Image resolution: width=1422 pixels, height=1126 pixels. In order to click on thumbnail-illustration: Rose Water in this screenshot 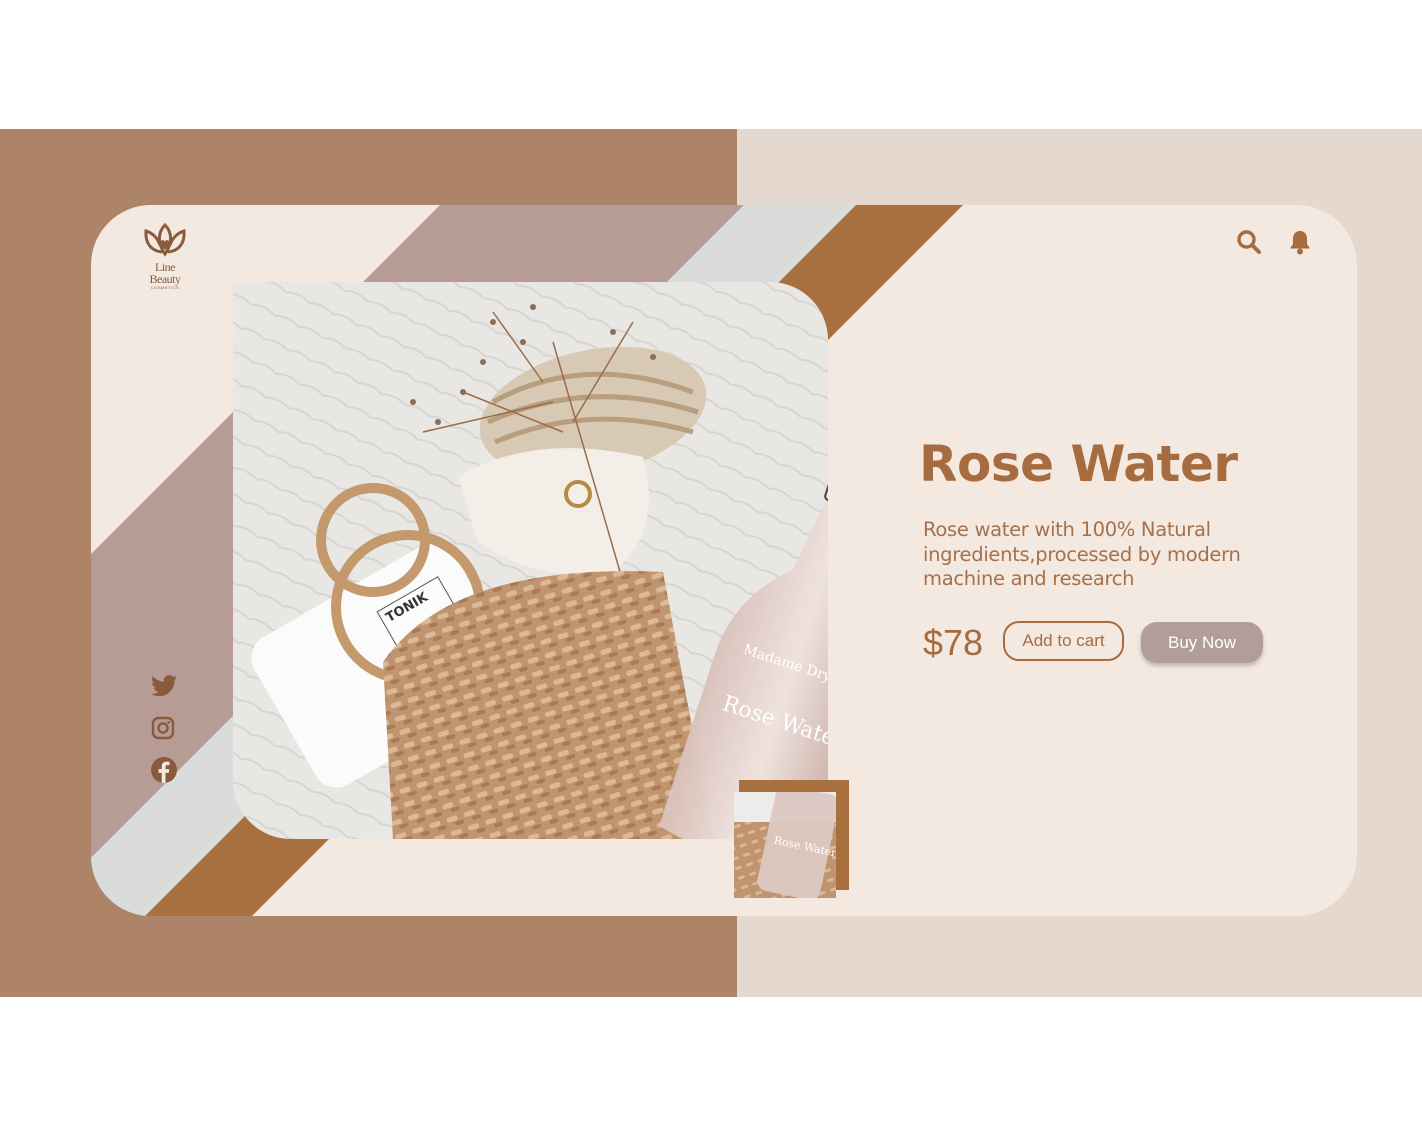, I will do `click(785, 845)`.